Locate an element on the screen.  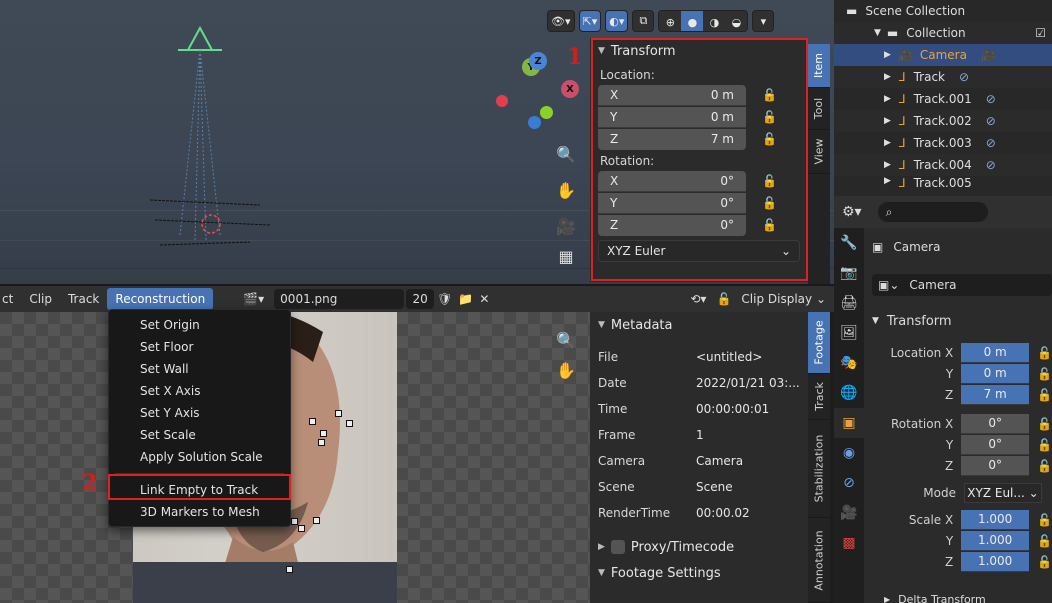
menu-clip: Clip is located at coordinates (40, 299).